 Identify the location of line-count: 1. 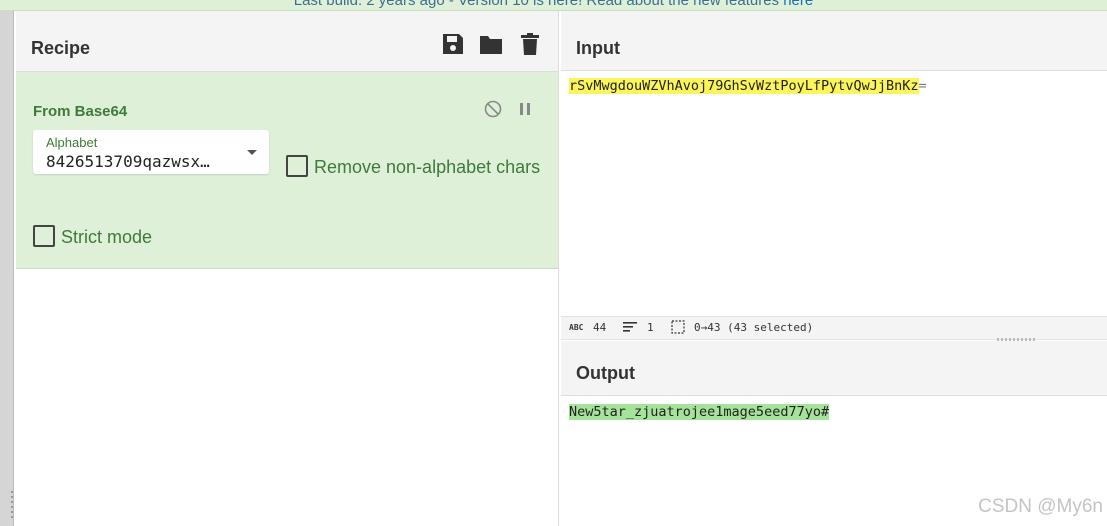
(650, 327).